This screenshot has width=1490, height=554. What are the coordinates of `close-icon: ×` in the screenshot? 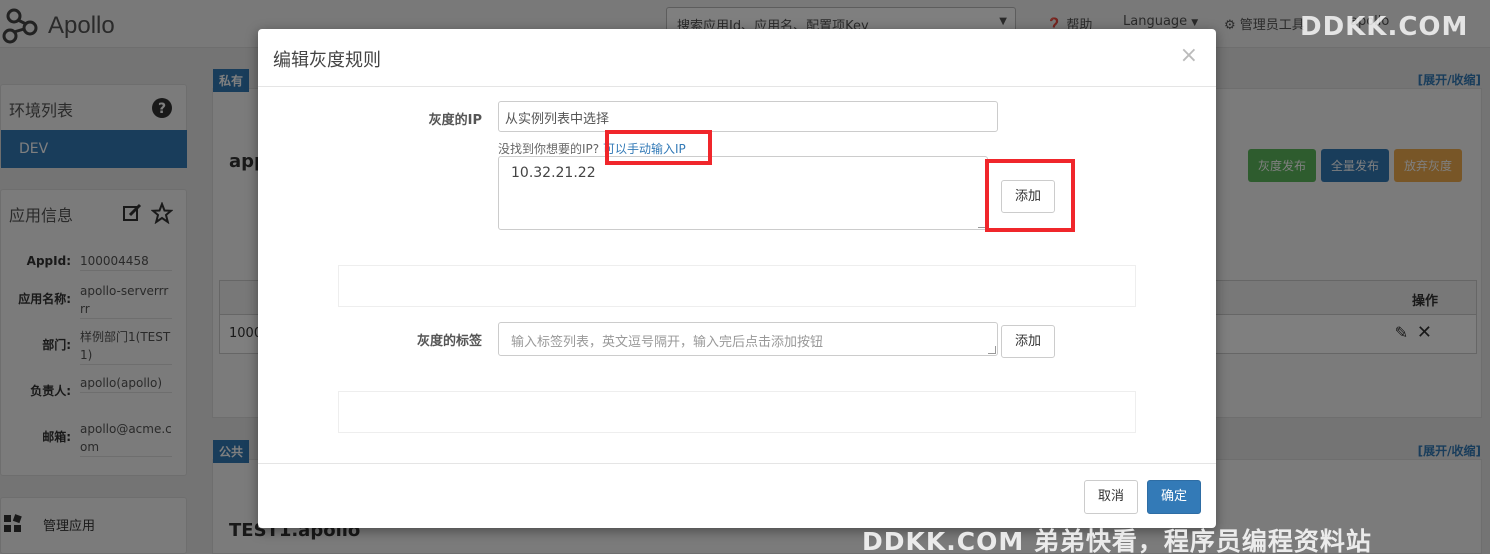 It's located at (1189, 55).